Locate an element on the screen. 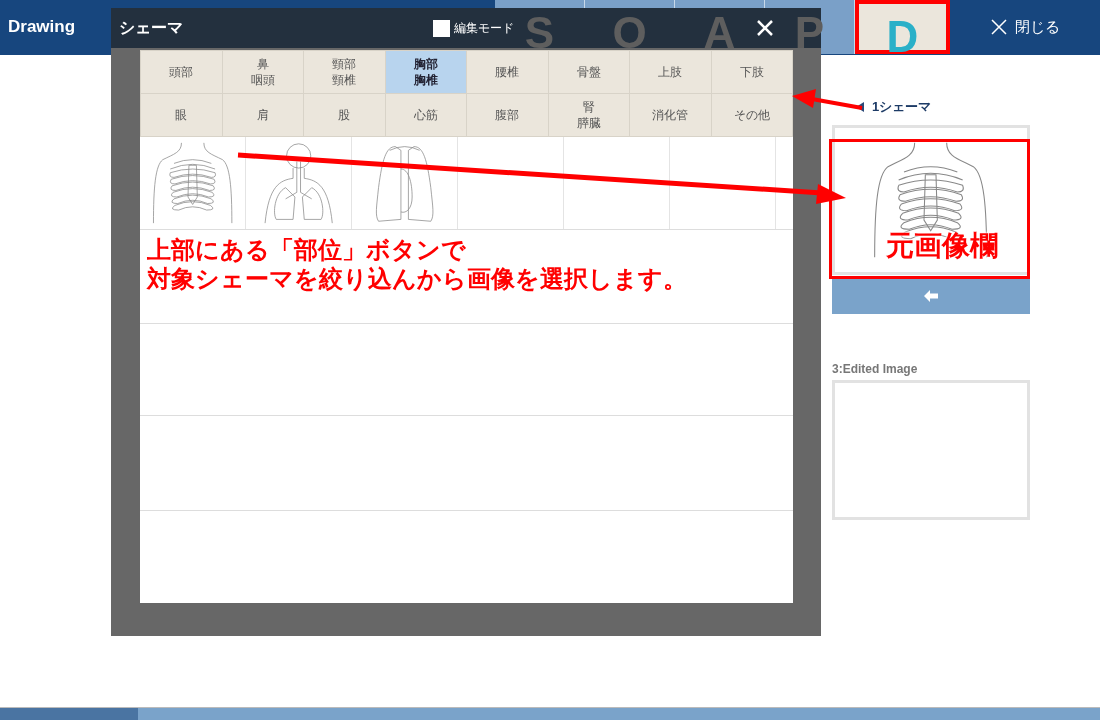 The image size is (1100, 720). annotation-text: 対象シェーマを絞り込んから画像を選択します。 is located at coordinates (417, 278).